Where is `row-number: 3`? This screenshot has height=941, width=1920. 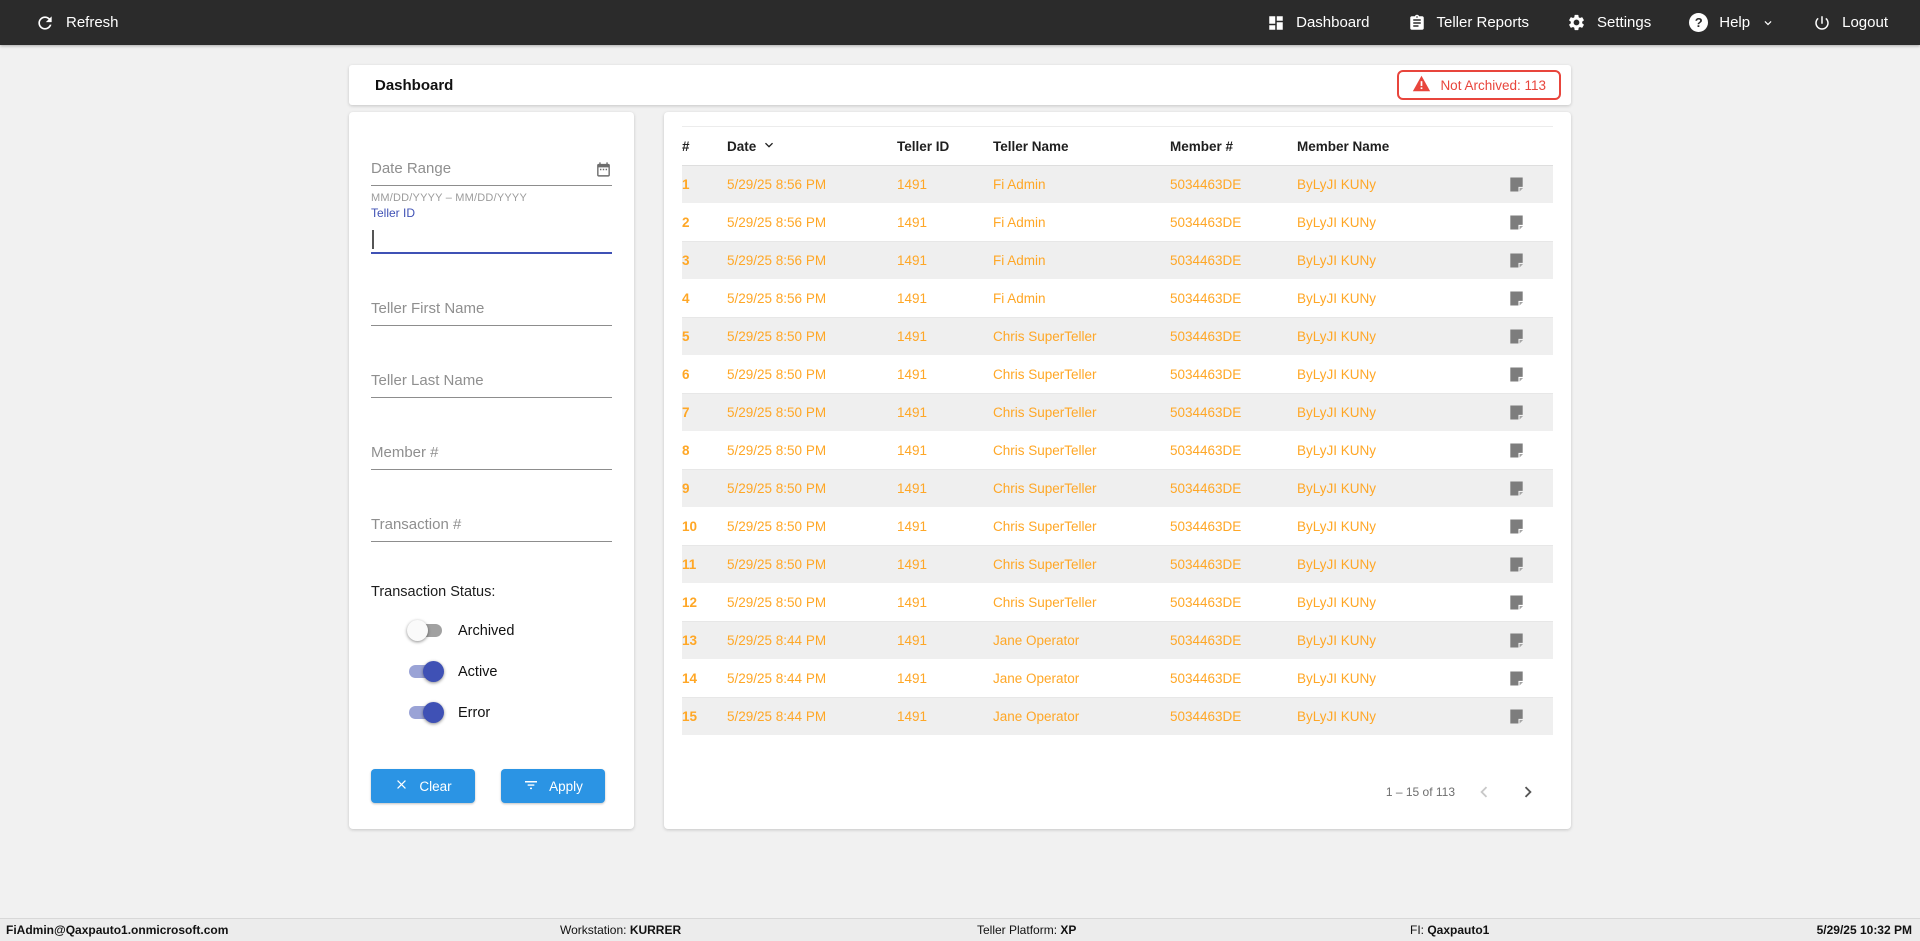
row-number: 3 is located at coordinates (686, 260).